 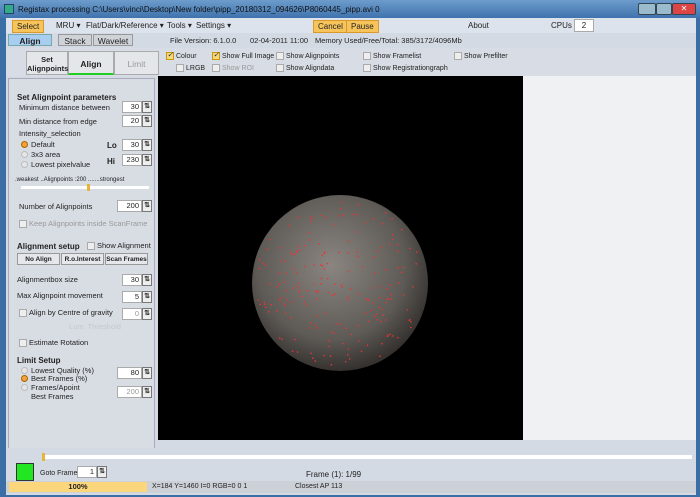 I want to click on min-edge-spinner: 20 ⇅, so click(x=137, y=121).